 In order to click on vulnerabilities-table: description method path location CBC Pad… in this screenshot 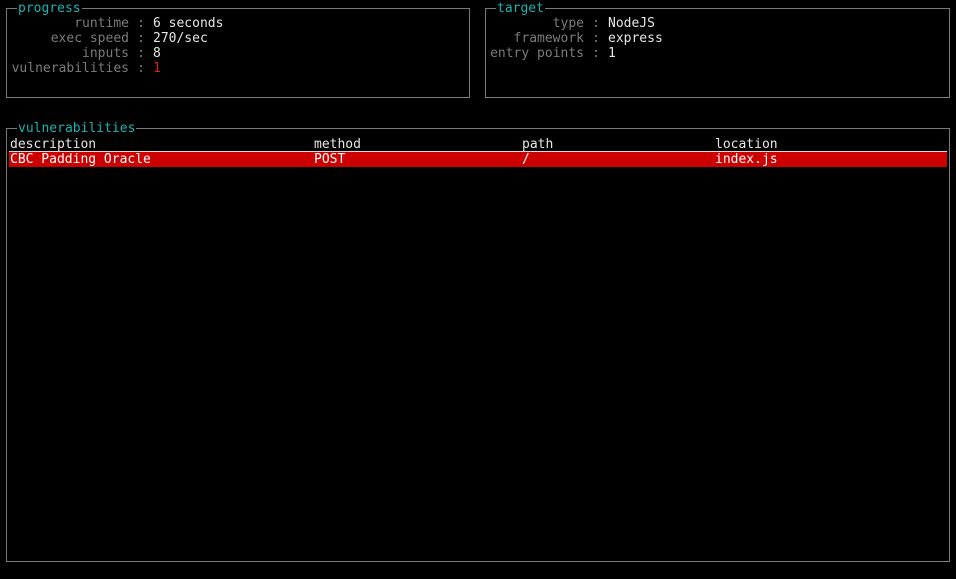, I will do `click(478, 152)`.